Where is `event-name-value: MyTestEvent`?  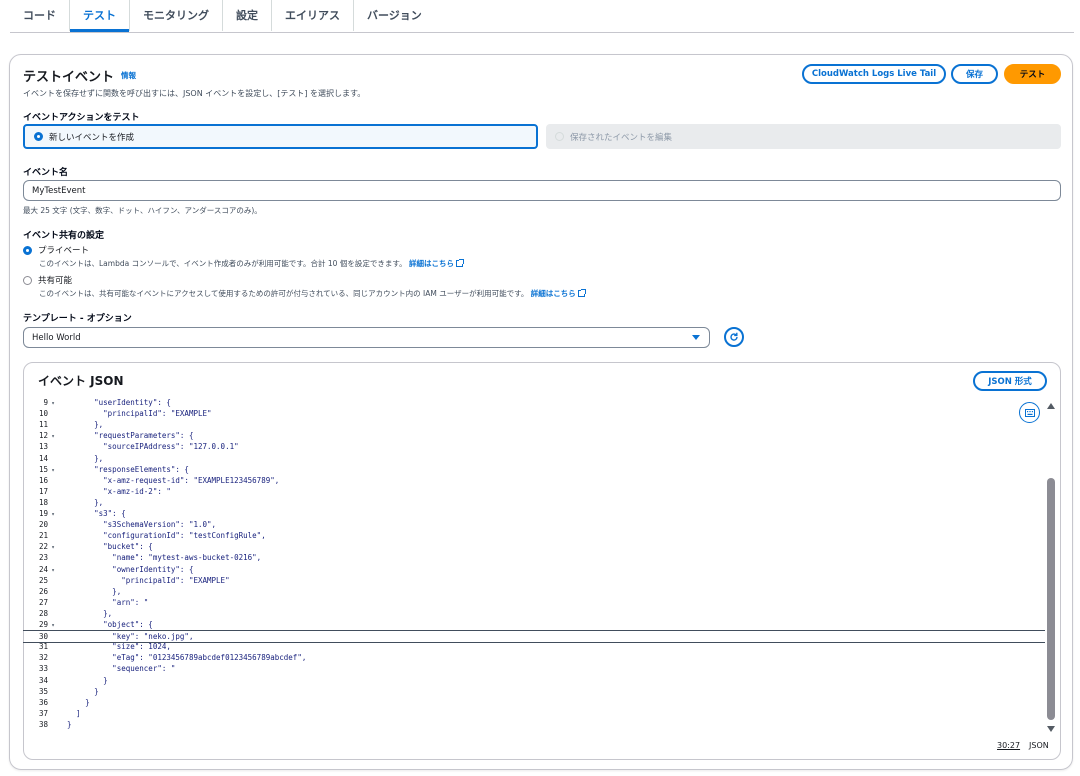 event-name-value: MyTestEvent is located at coordinates (59, 190).